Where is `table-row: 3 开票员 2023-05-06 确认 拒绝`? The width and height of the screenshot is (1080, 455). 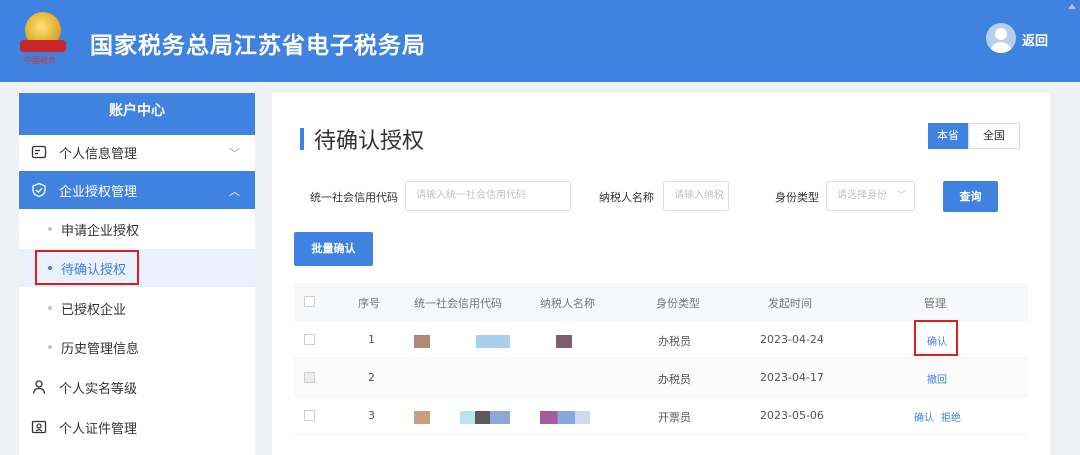
table-row: 3 开票员 2023-05-06 确认 拒绝 is located at coordinates (661, 416).